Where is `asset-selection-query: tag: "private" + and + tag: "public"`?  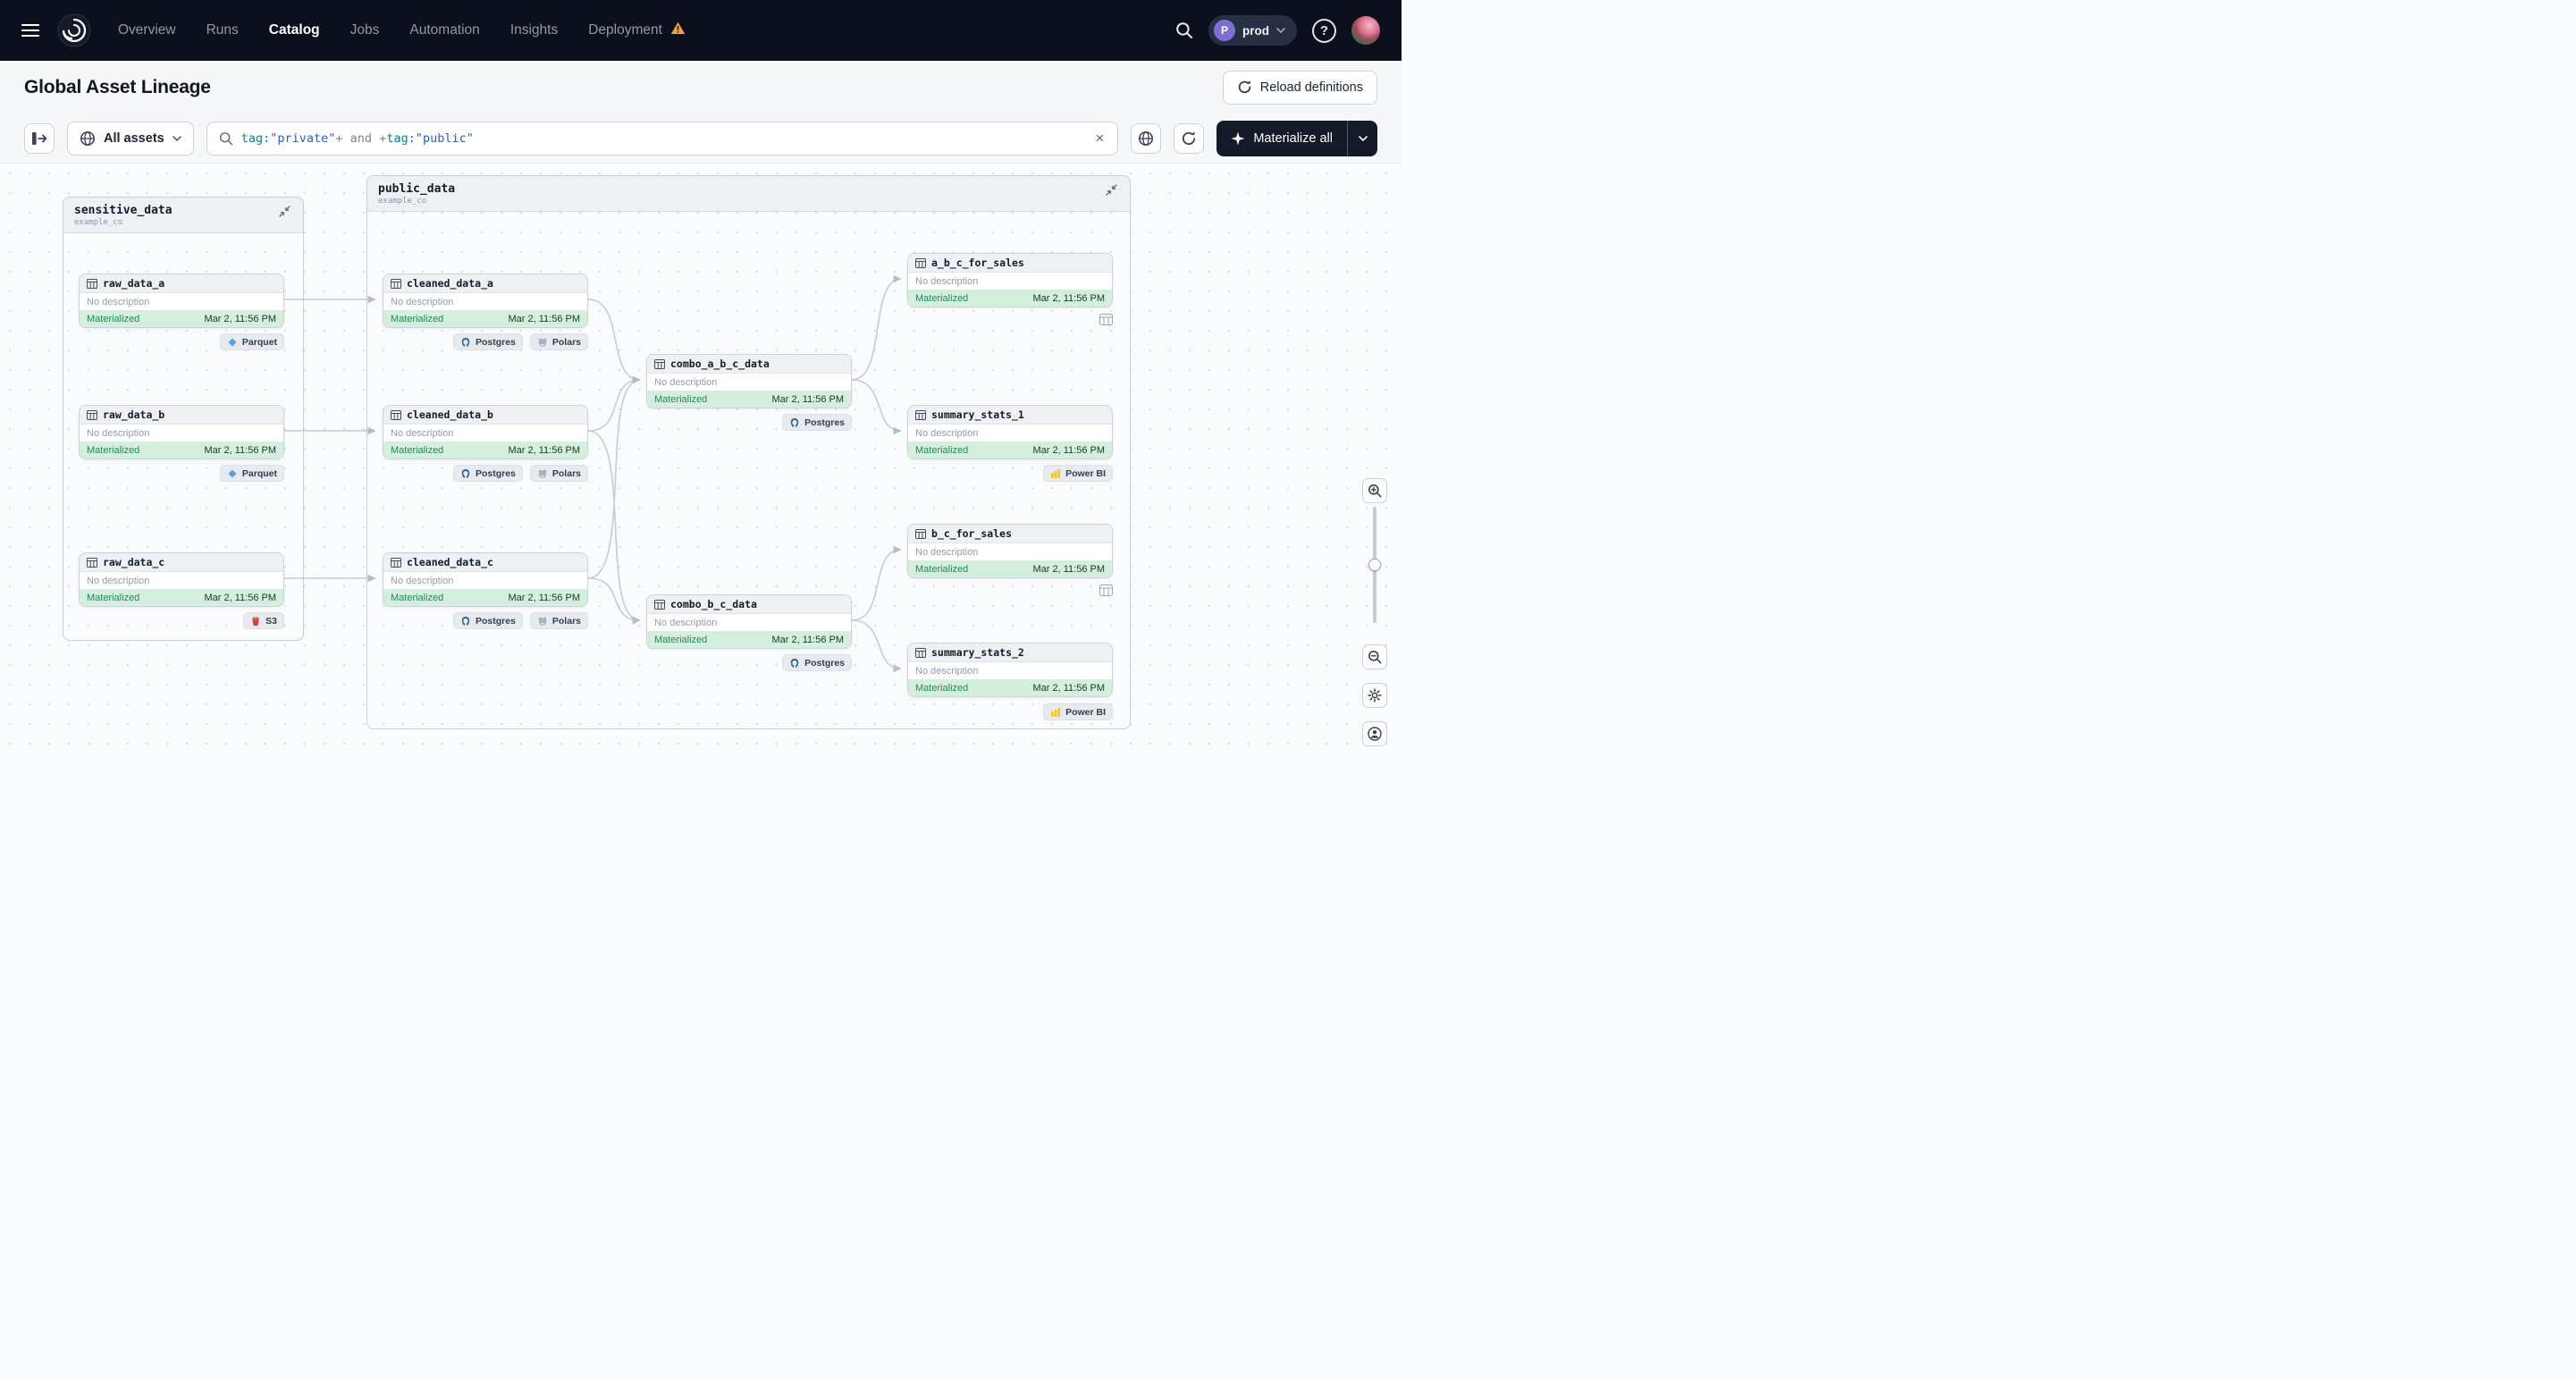
asset-selection-query: tag: "private" + and + tag: "public" is located at coordinates (664, 138).